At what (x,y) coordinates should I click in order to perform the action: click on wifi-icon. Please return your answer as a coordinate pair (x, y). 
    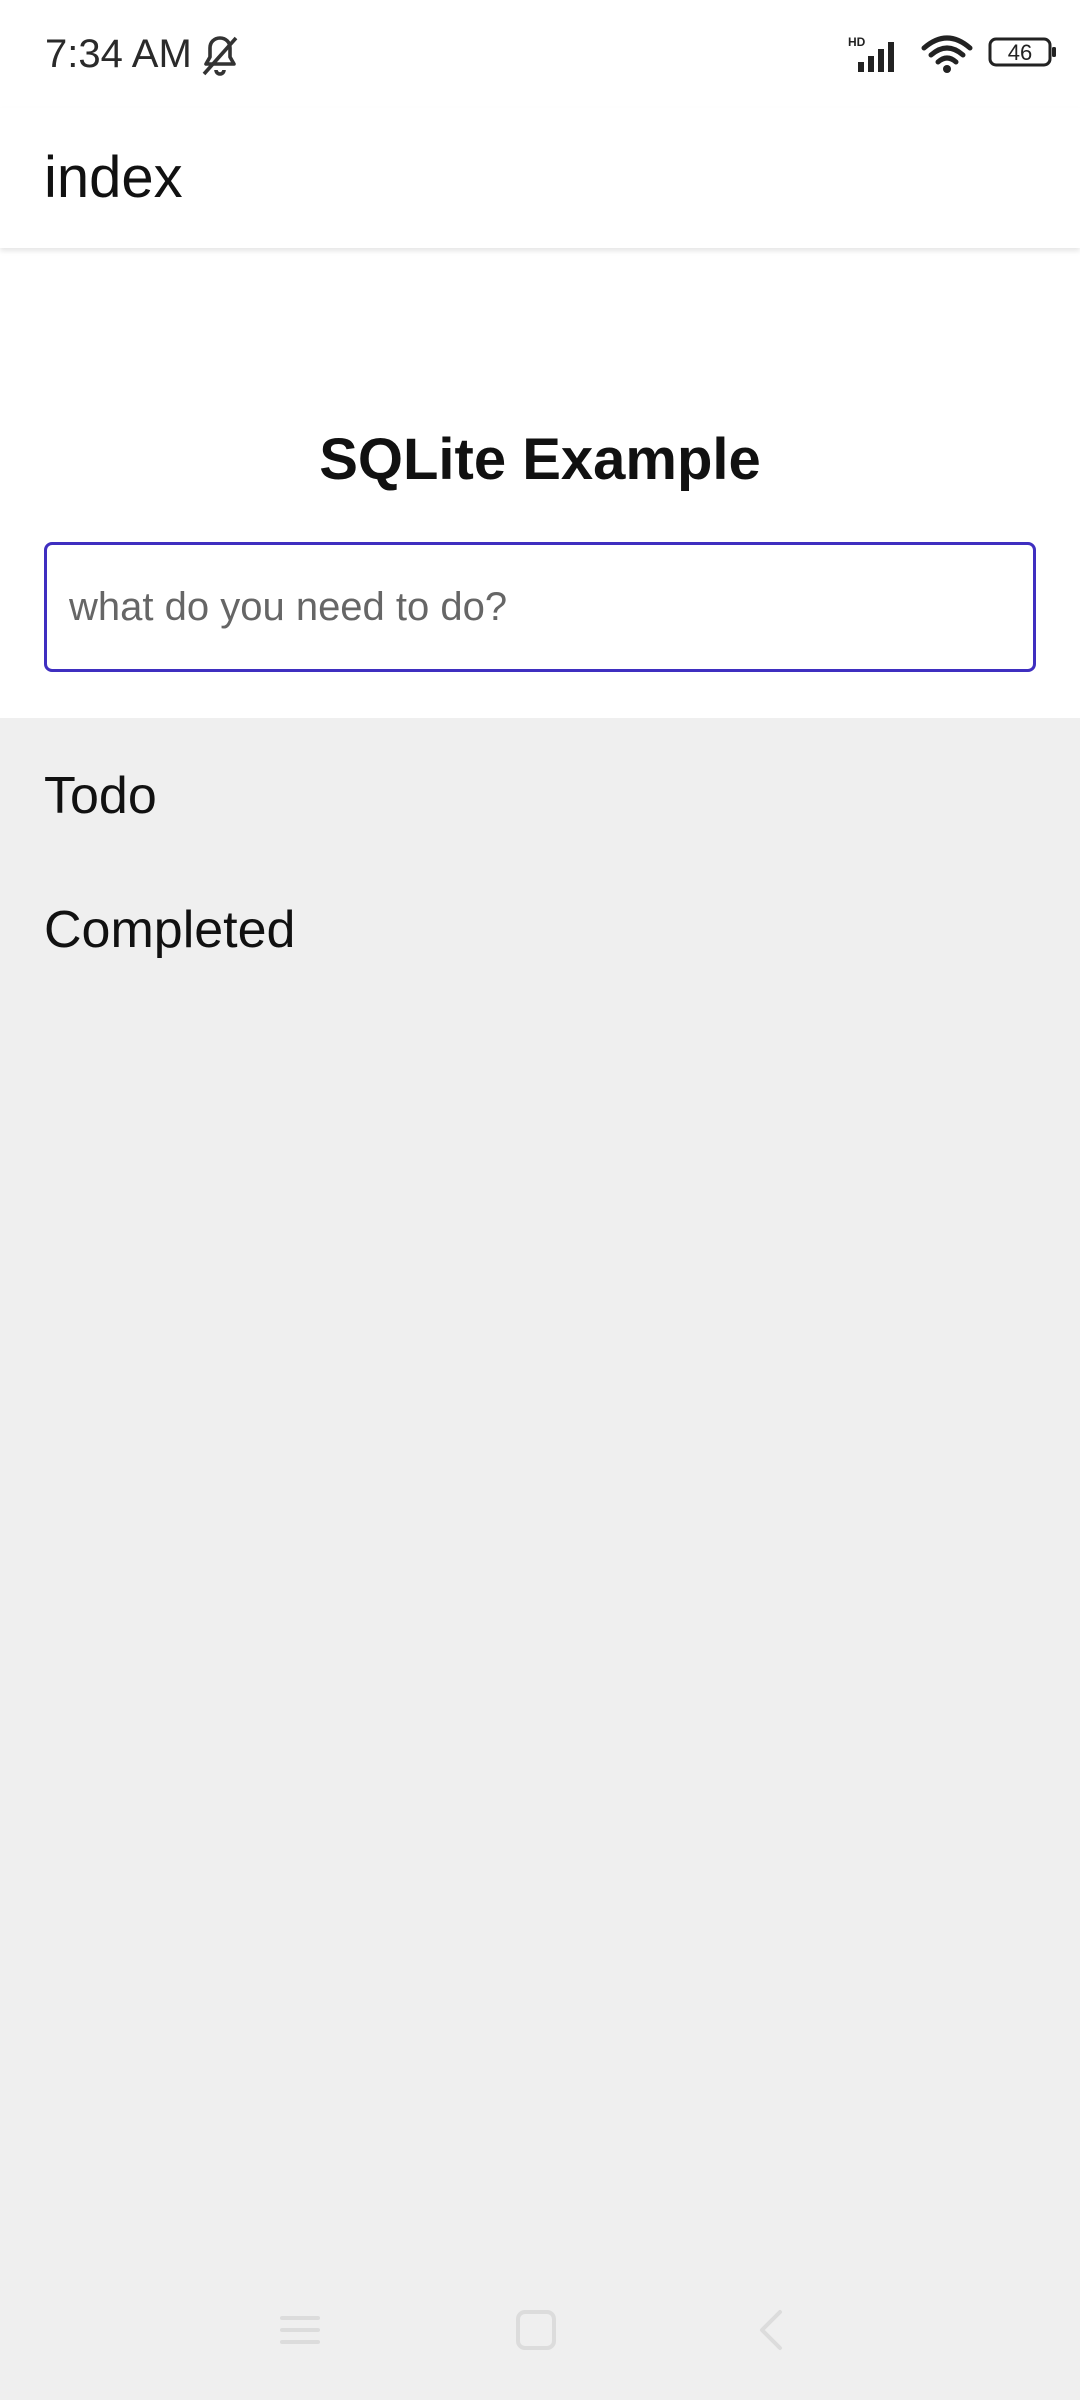
    Looking at the image, I should click on (947, 54).